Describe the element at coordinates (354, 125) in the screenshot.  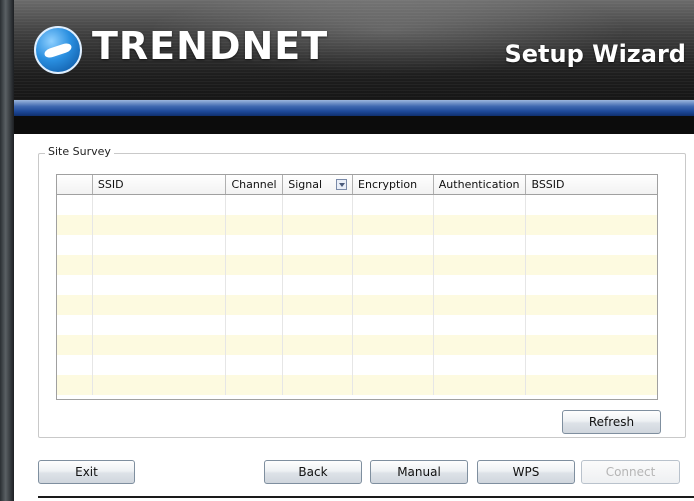
I see `header-divider-bar` at that location.